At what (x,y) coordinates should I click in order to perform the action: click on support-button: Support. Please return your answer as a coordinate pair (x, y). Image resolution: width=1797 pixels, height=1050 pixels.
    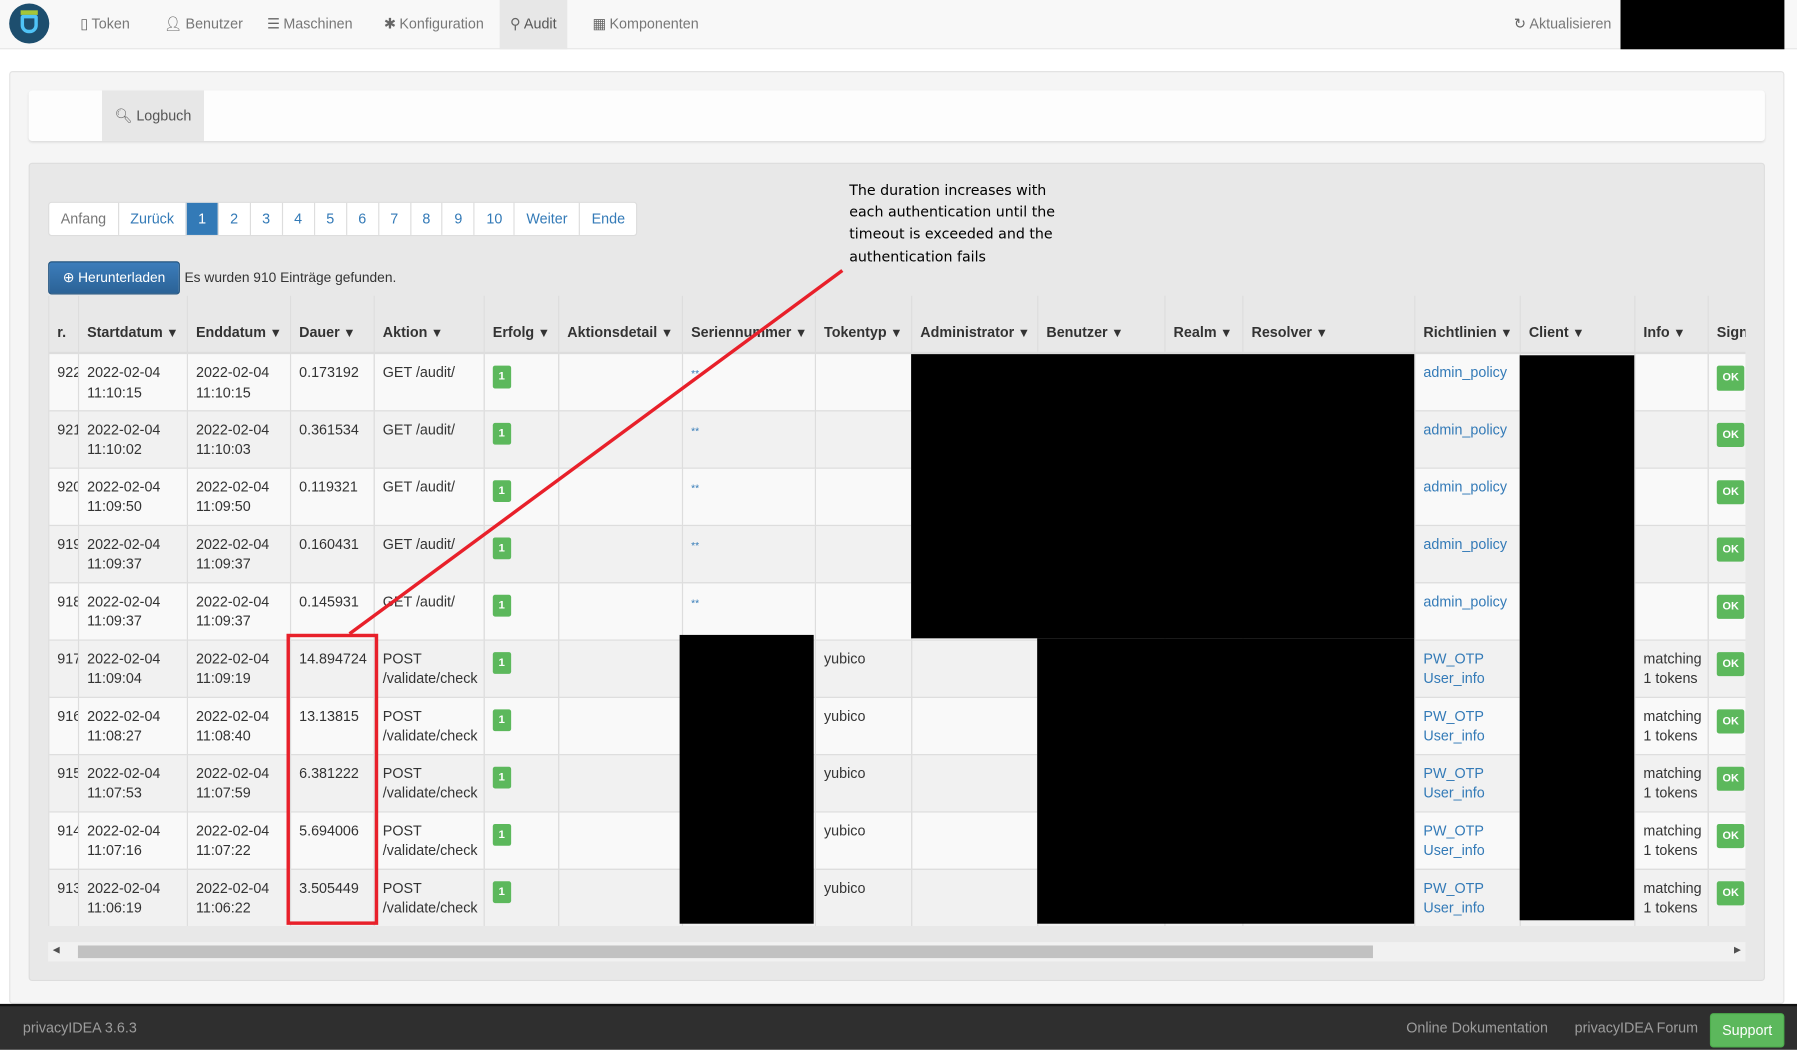
    Looking at the image, I should click on (1747, 1030).